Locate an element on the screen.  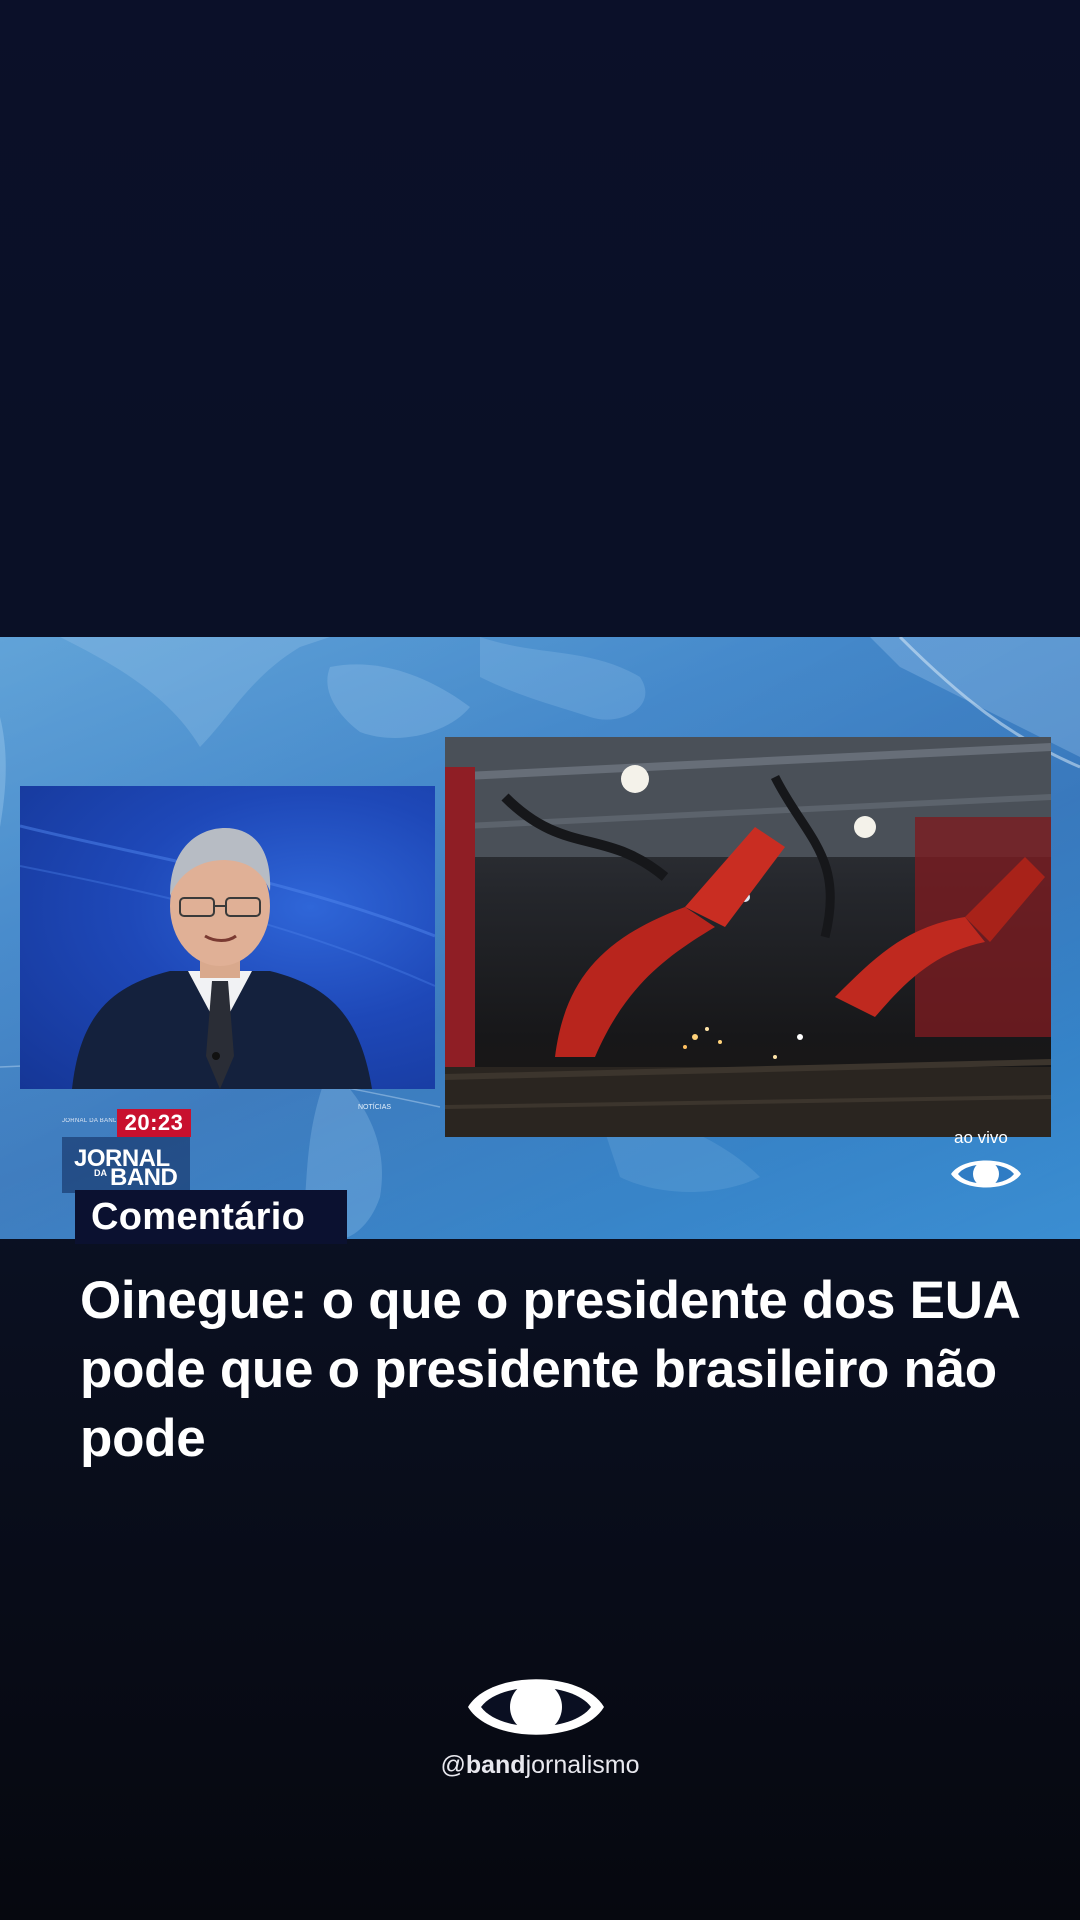
band-jornalismo-handle: @bandjornalismo is located at coordinates (540, 1765).